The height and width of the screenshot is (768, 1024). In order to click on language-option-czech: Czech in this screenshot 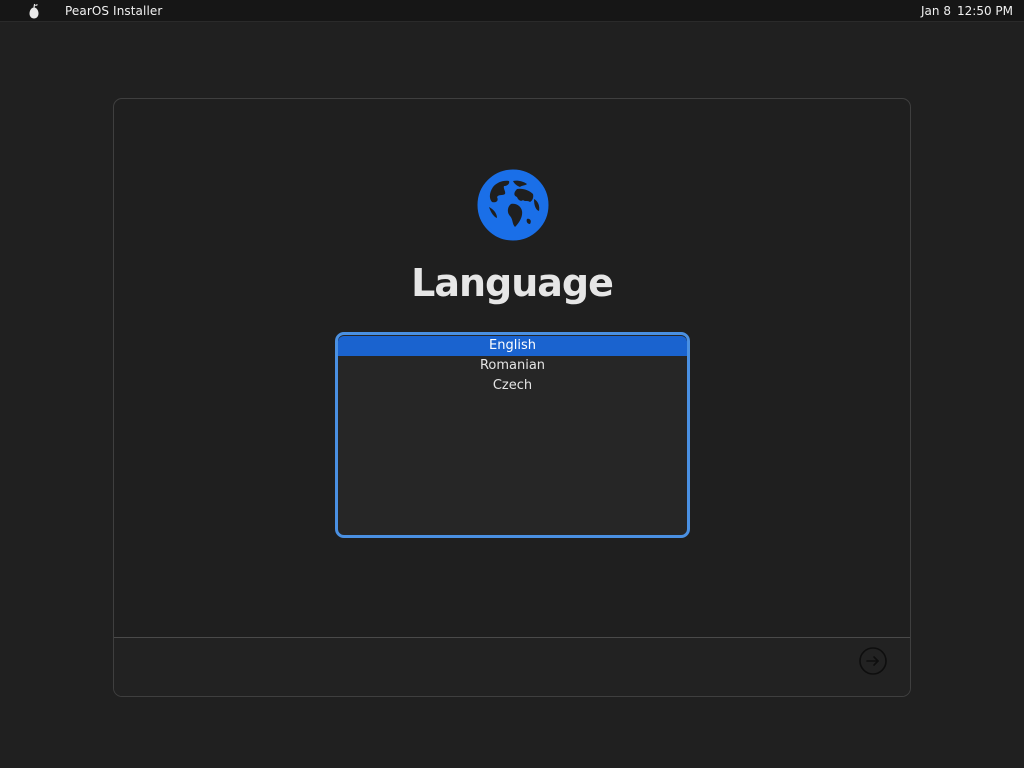, I will do `click(512, 386)`.